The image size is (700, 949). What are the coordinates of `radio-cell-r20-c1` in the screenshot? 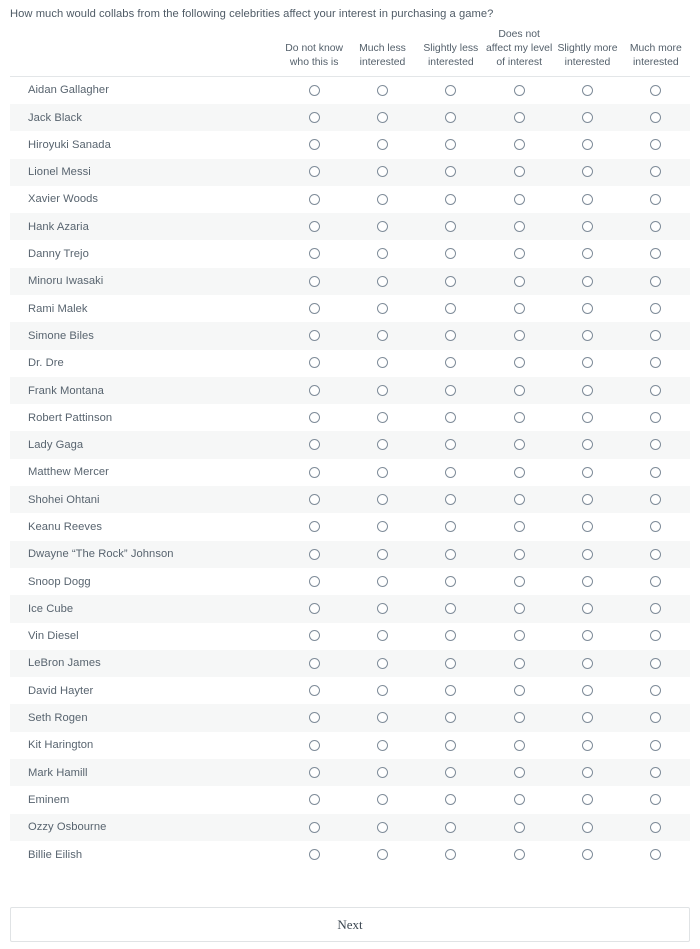 It's located at (382, 636).